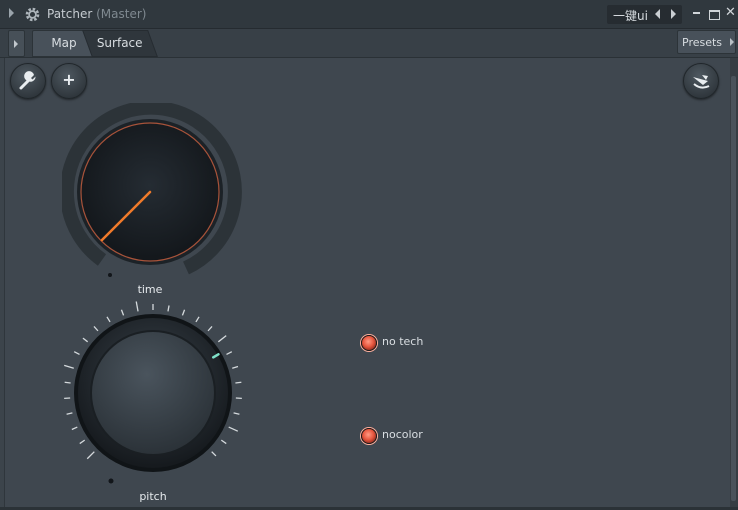 This screenshot has width=738, height=510. What do you see at coordinates (150, 289) in the screenshot?
I see `time-knob-label: time` at bounding box center [150, 289].